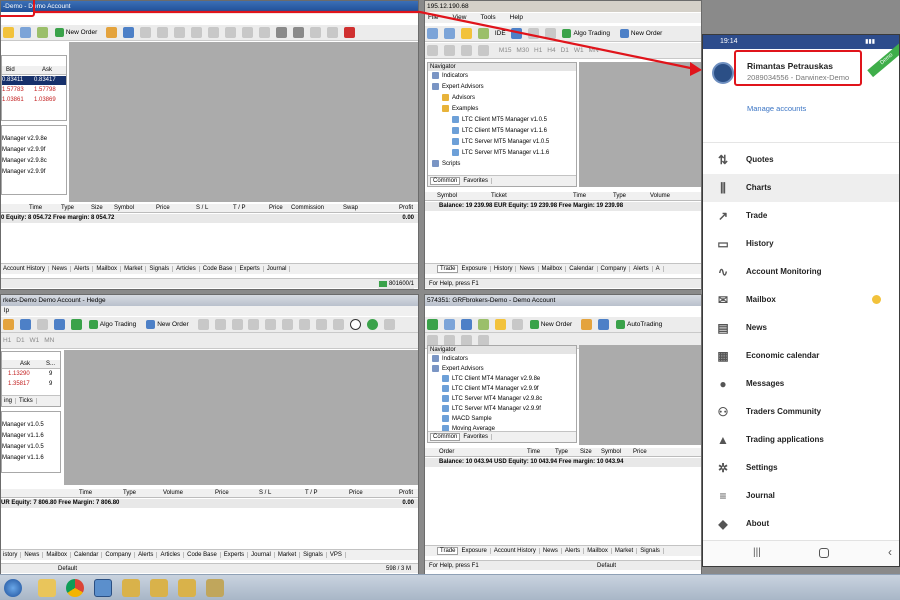 The image size is (900, 600). I want to click on tf-mn: MN, so click(49, 341).